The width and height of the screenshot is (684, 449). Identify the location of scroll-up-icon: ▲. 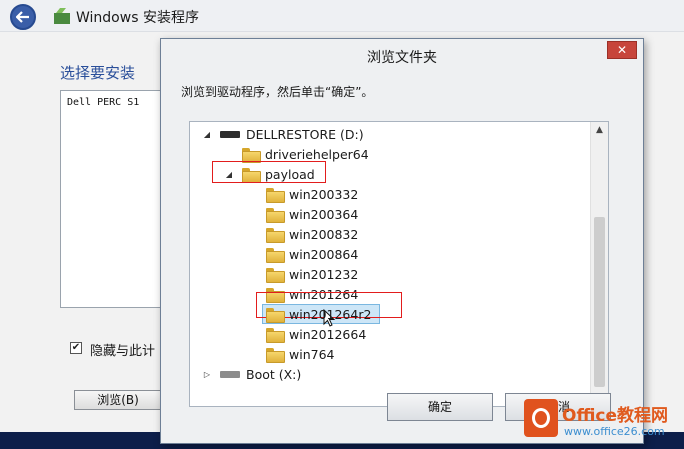
(599, 130).